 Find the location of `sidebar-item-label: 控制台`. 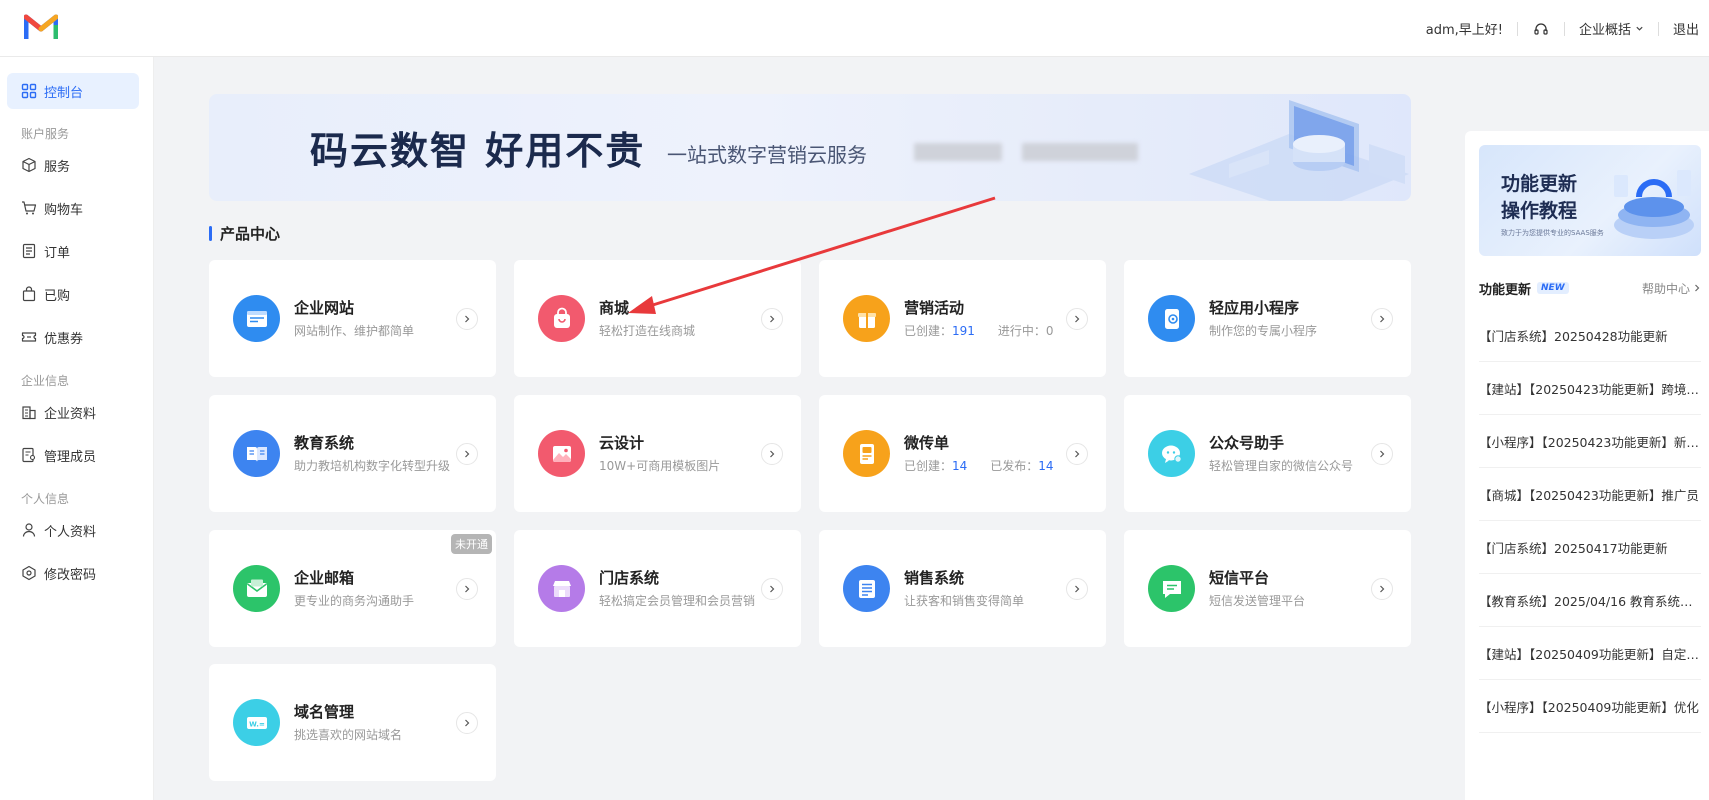

sidebar-item-label: 控制台 is located at coordinates (64, 93).